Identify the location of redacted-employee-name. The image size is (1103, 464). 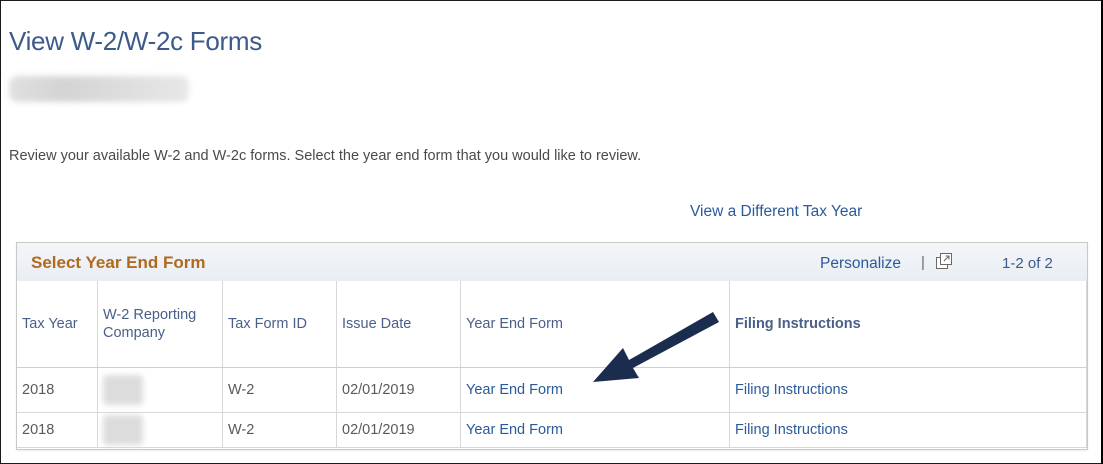
(99, 89).